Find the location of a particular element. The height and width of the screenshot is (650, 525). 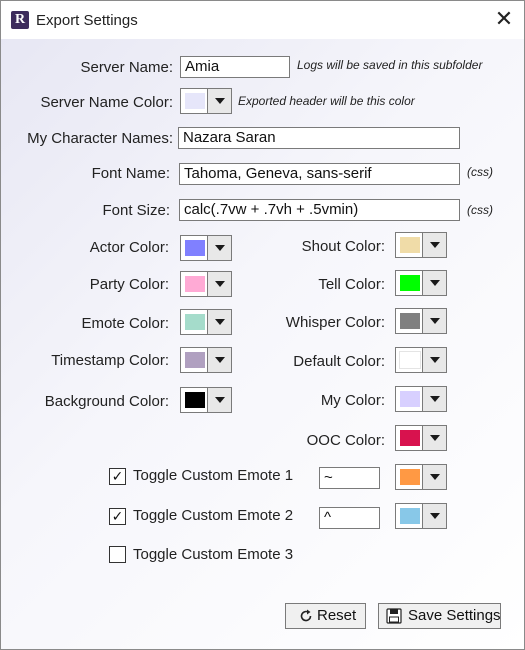

font-size-label: Font Size: is located at coordinates (136, 210).